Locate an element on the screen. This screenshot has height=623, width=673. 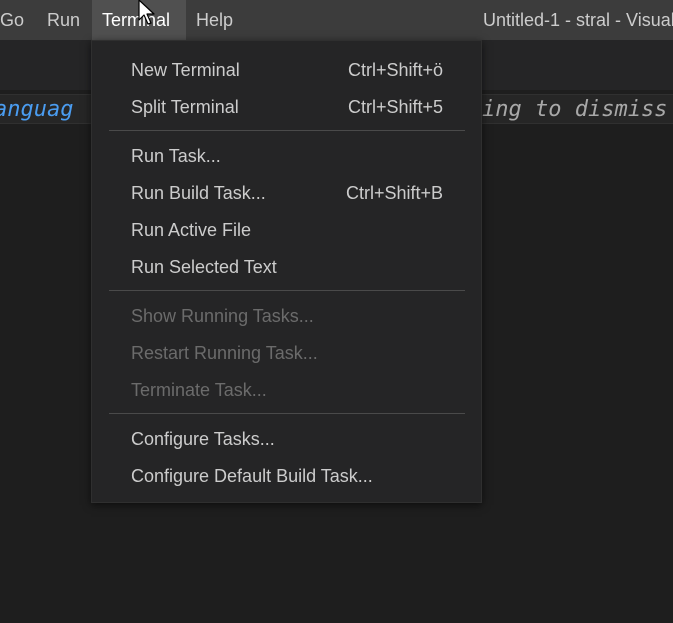
menu-item-run-active-file: Run Active File is located at coordinates (286, 230).